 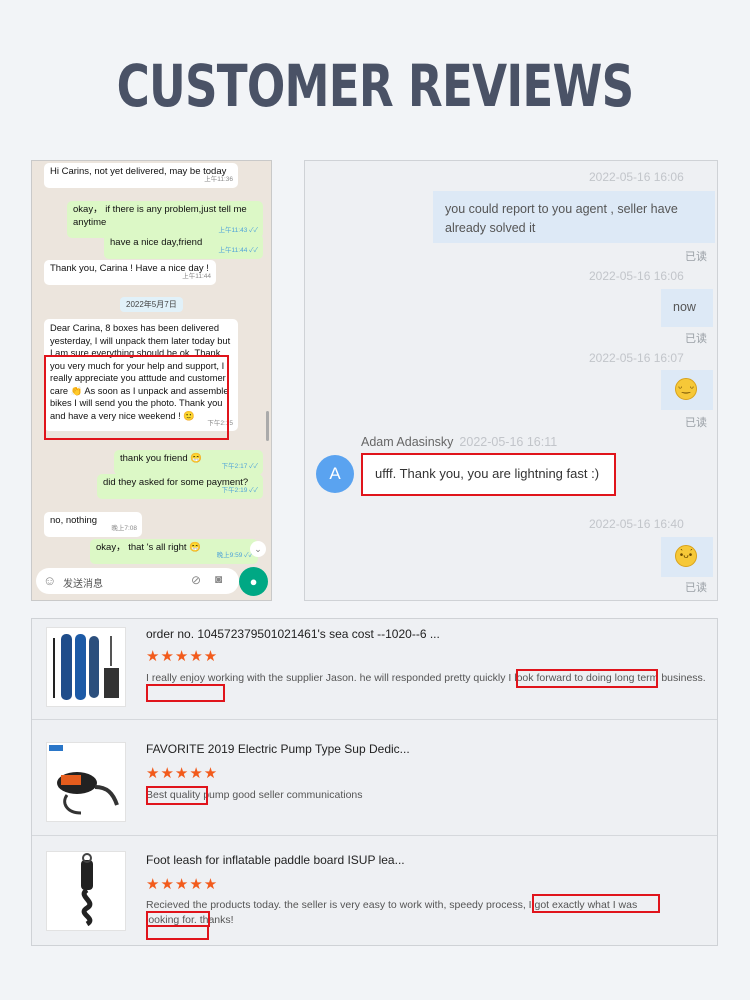 What do you see at coordinates (161, 458) in the screenshot?
I see `message-text: thank you friend 😁` at bounding box center [161, 458].